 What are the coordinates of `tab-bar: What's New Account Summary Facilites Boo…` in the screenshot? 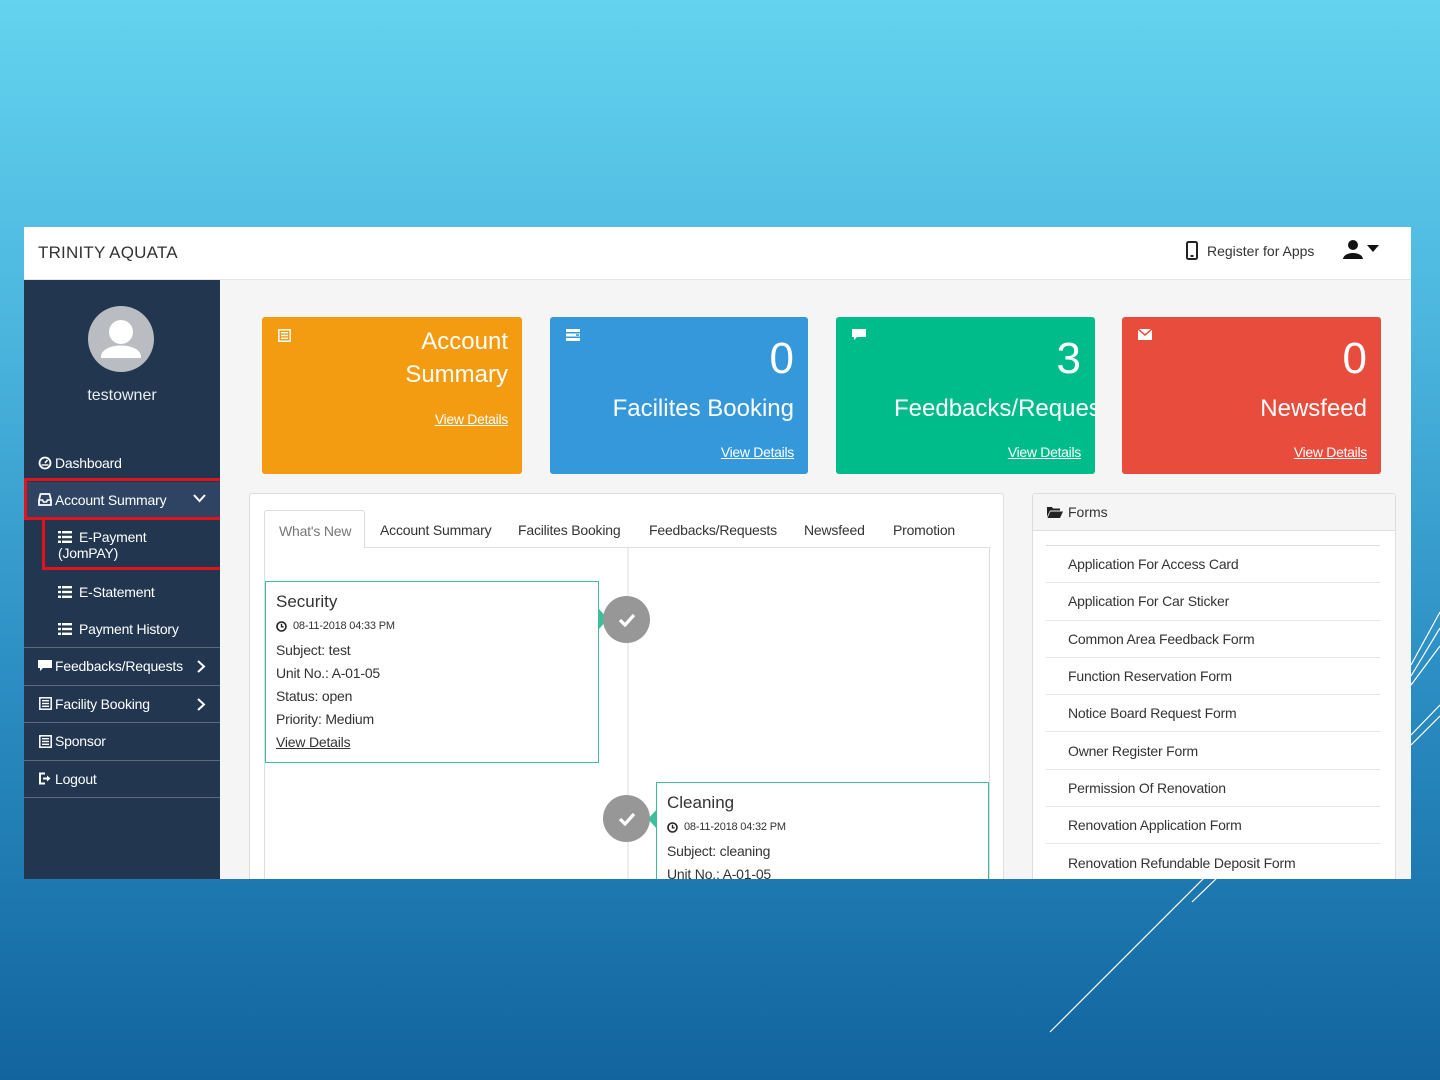 It's located at (627, 529).